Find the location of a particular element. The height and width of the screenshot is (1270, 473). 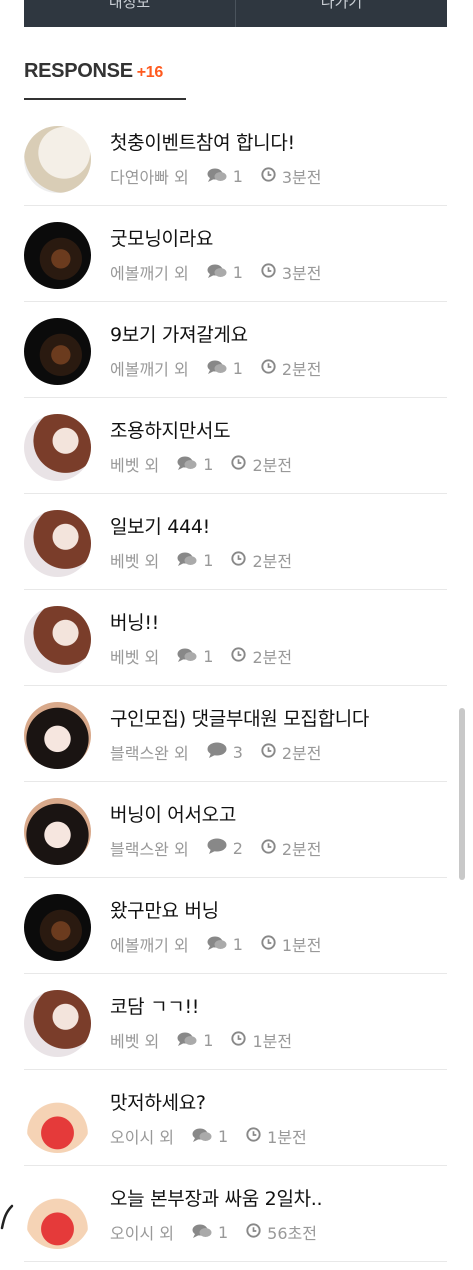

exit-button: 나가기 is located at coordinates (341, 13).